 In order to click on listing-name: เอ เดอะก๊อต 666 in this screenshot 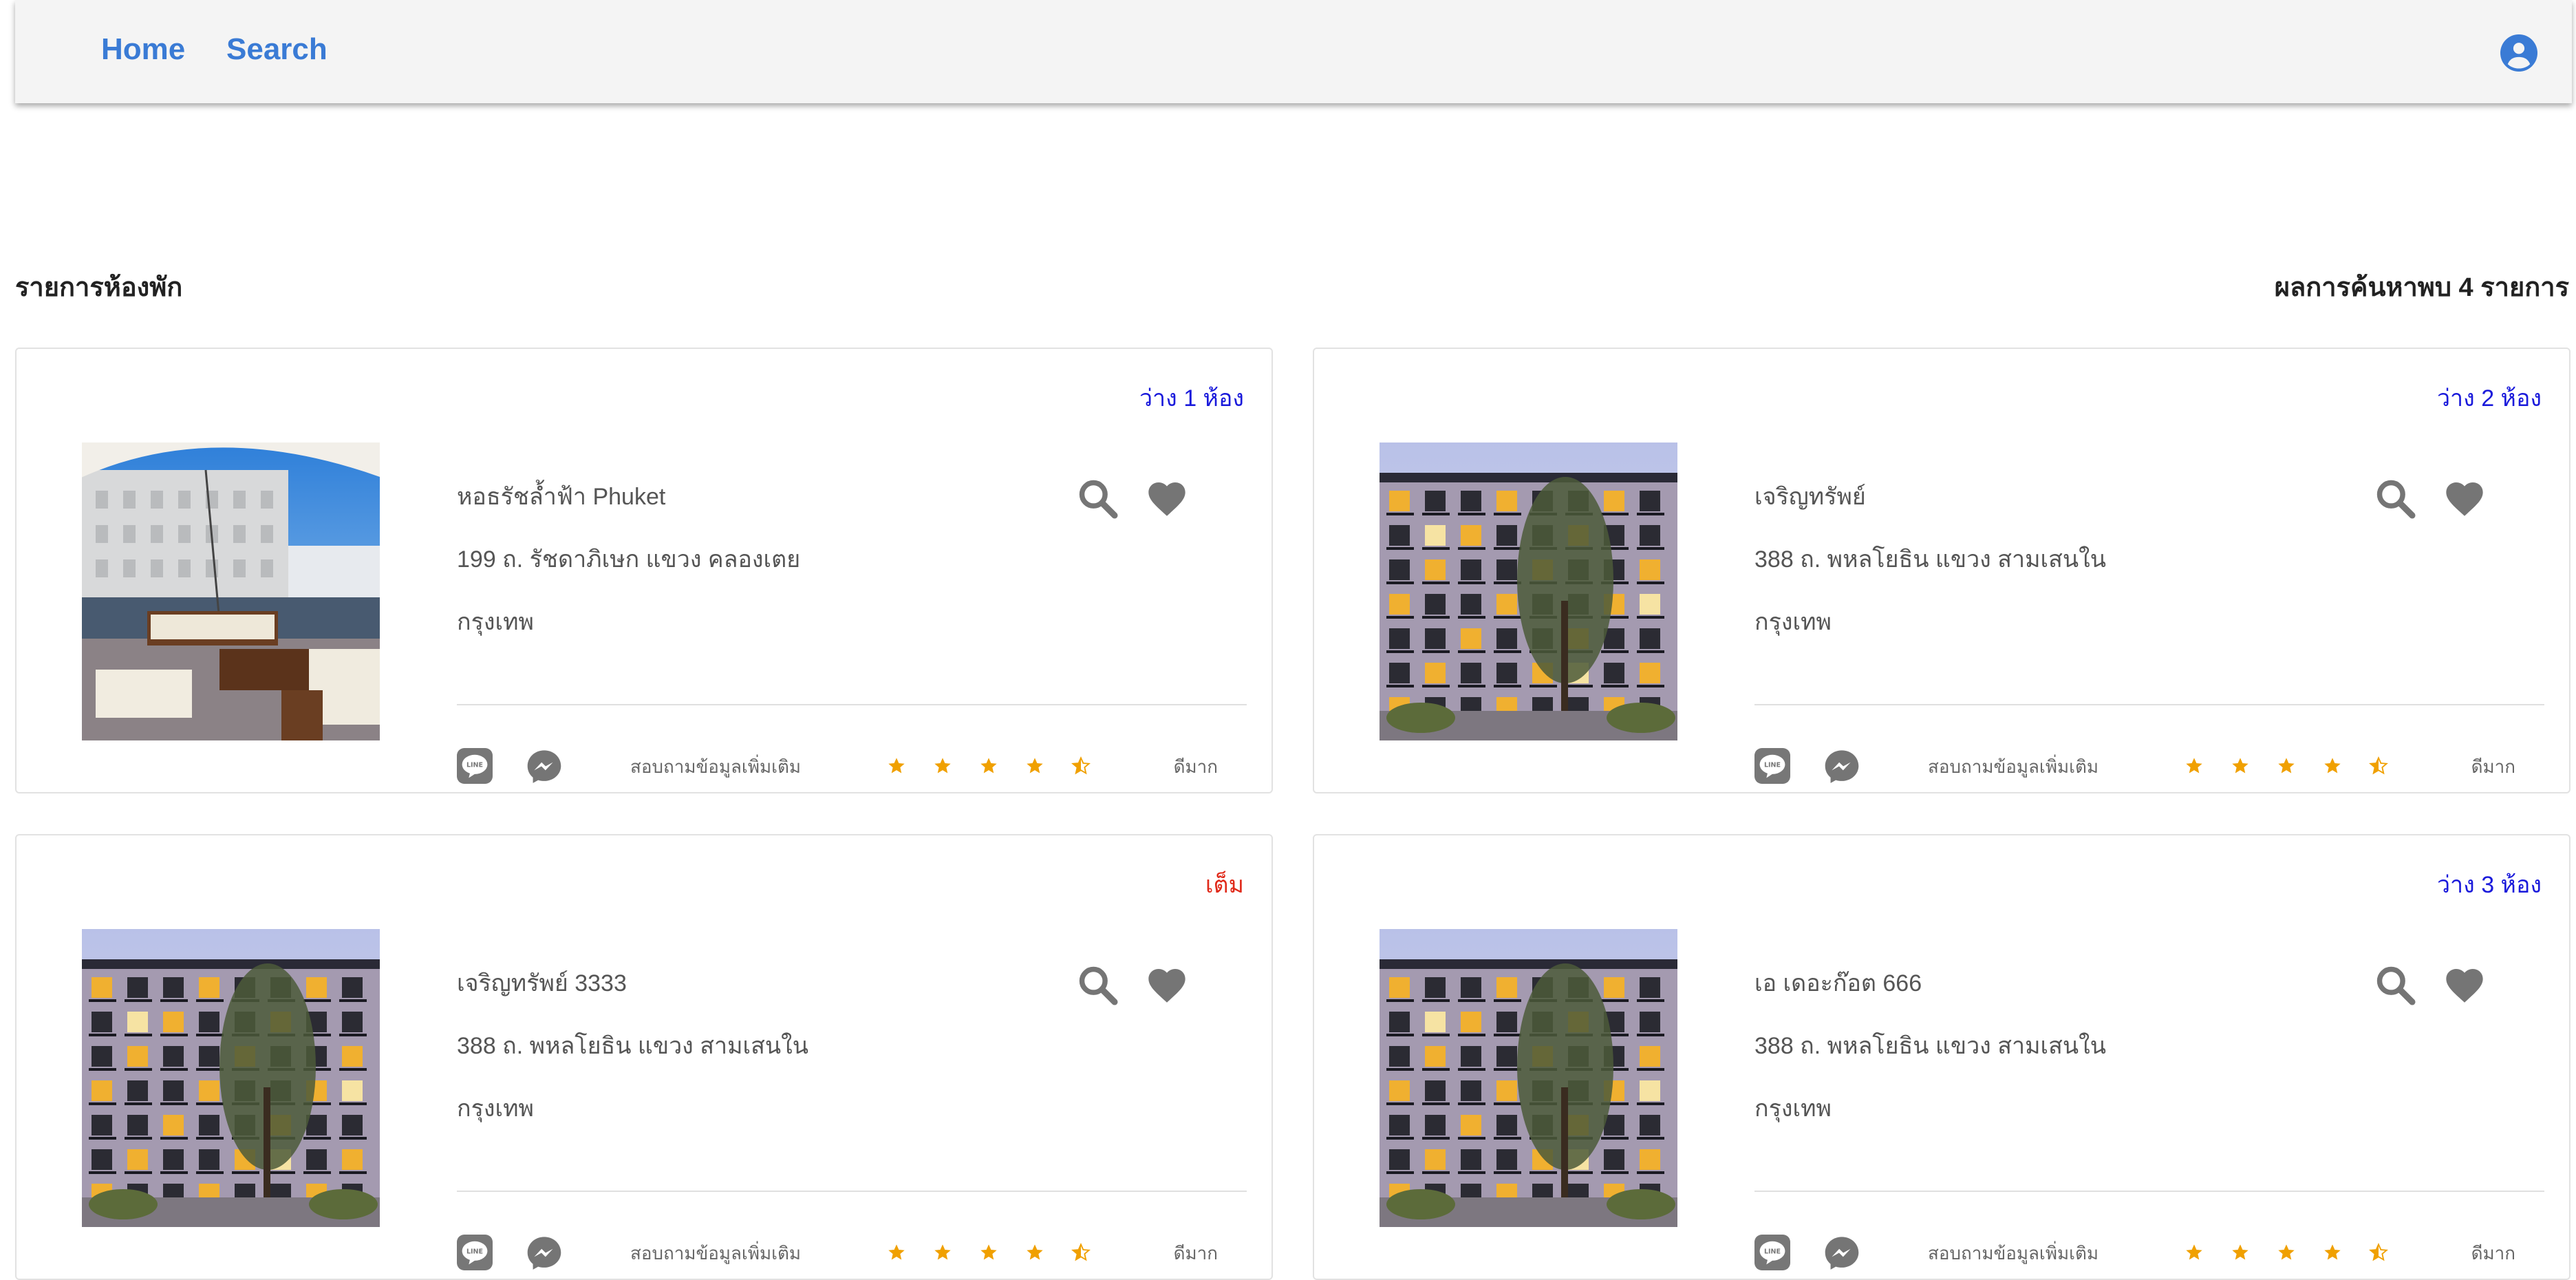, I will do `click(1838, 984)`.